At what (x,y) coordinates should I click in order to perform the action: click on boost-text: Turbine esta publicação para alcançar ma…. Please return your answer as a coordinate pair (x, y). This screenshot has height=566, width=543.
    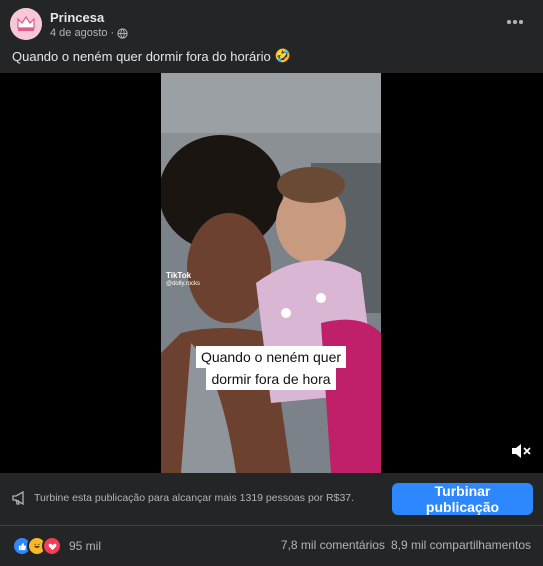
    Looking at the image, I should click on (194, 498).